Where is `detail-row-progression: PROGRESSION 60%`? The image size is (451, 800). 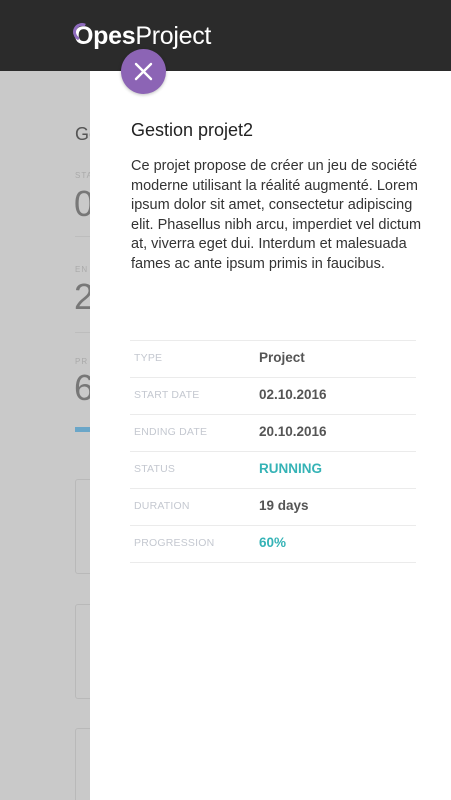 detail-row-progression: PROGRESSION 60% is located at coordinates (273, 544).